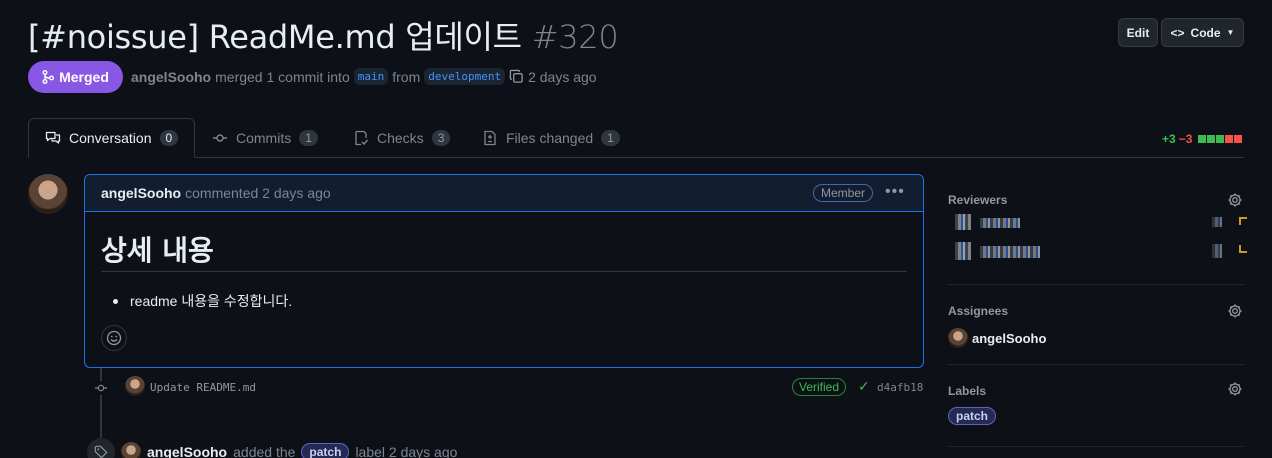  I want to click on diffstat-bar, so click(1220, 139).